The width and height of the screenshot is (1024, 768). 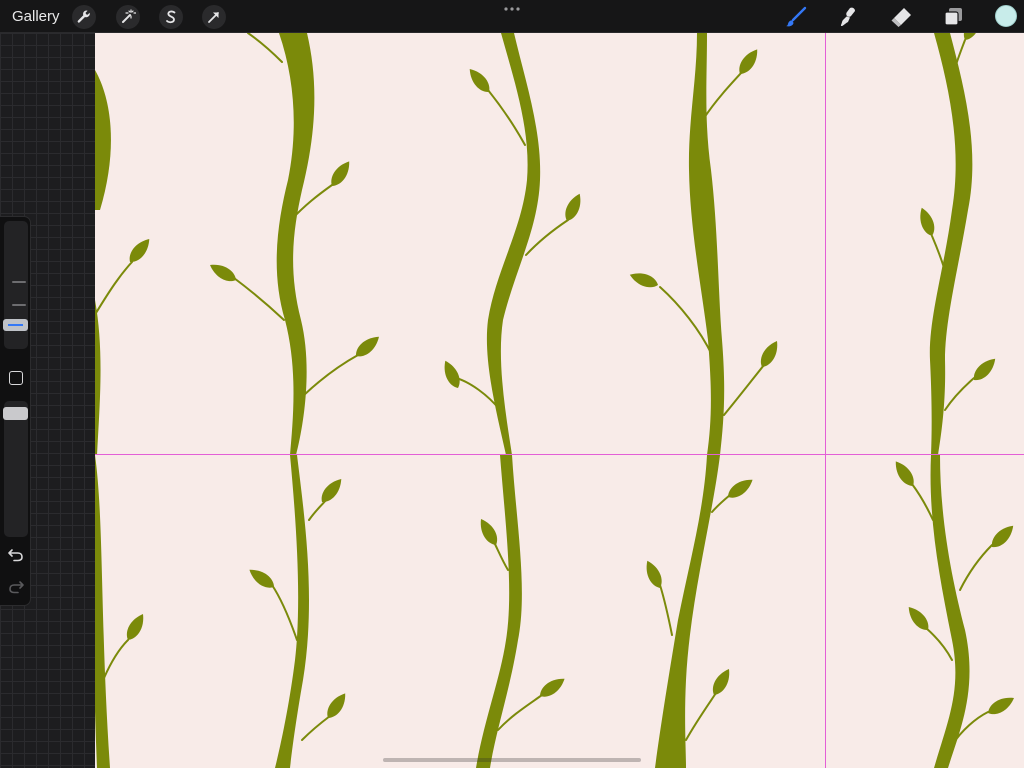 I want to click on color-picker-swatch, so click(x=1006, y=16).